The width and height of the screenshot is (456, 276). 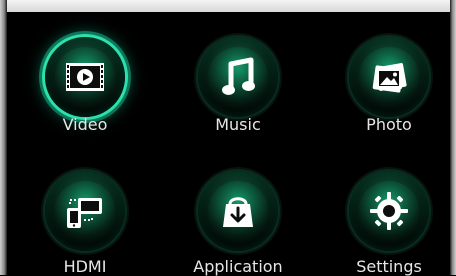 What do you see at coordinates (389, 124) in the screenshot?
I see `tile-label: Photo` at bounding box center [389, 124].